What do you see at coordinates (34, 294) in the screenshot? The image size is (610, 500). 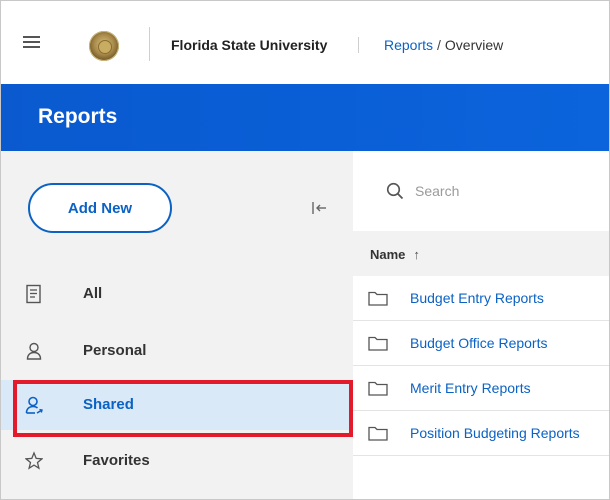 I see `document-list-icon` at bounding box center [34, 294].